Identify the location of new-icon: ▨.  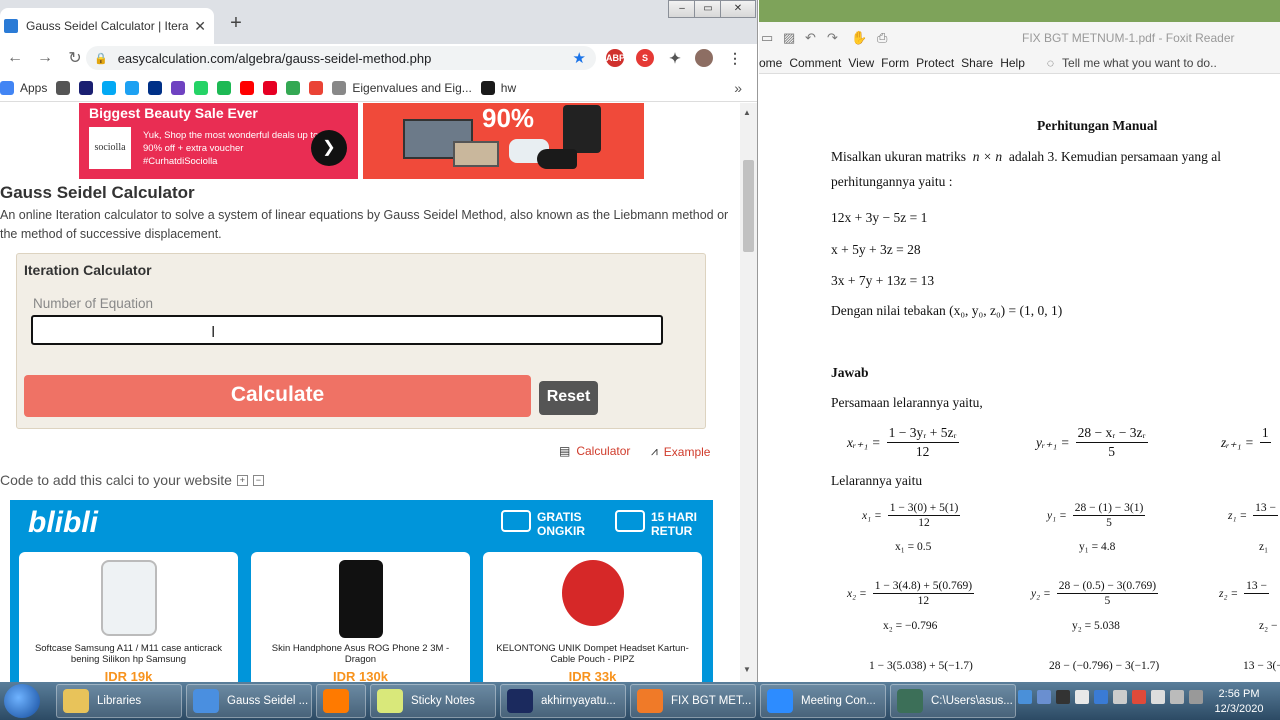
(789, 38).